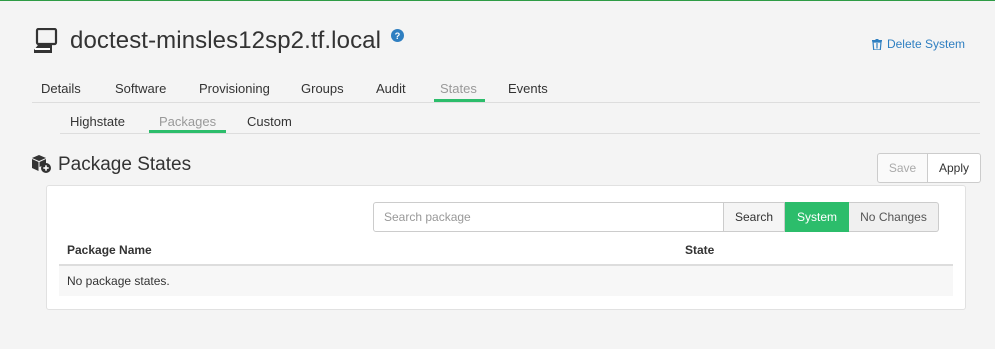 This screenshot has height=349, width=995. I want to click on section-title: Package States, so click(125, 164).